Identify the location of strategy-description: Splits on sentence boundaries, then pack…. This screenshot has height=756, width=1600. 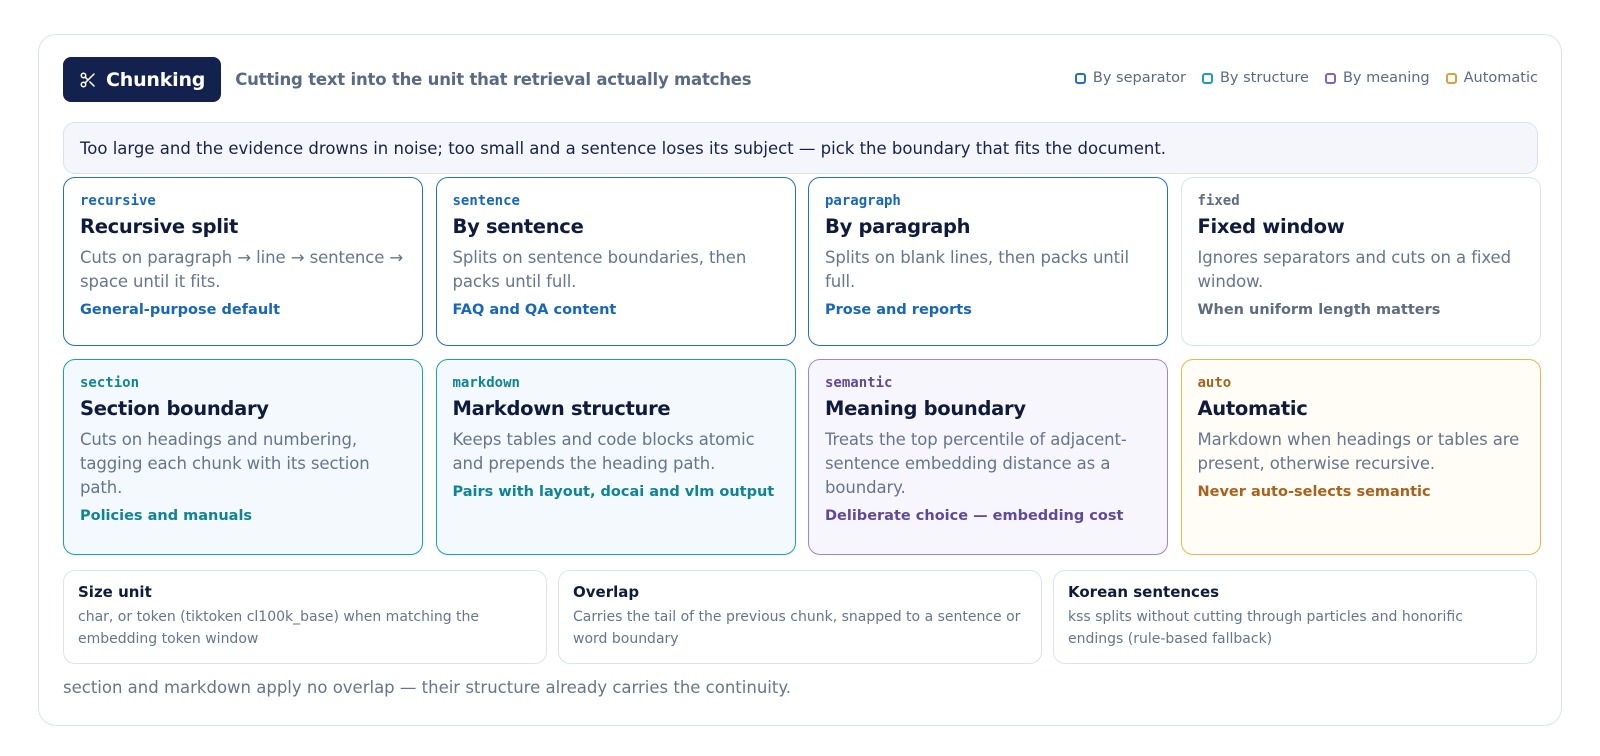
(599, 269).